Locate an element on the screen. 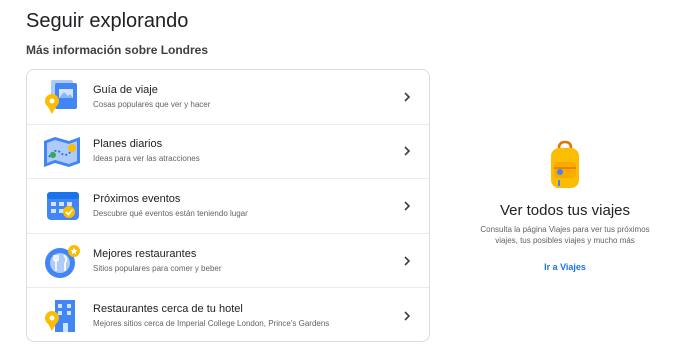 This screenshot has height=359, width=700. list-item-title: Restaurantes cerca de tu hotel is located at coordinates (168, 308).